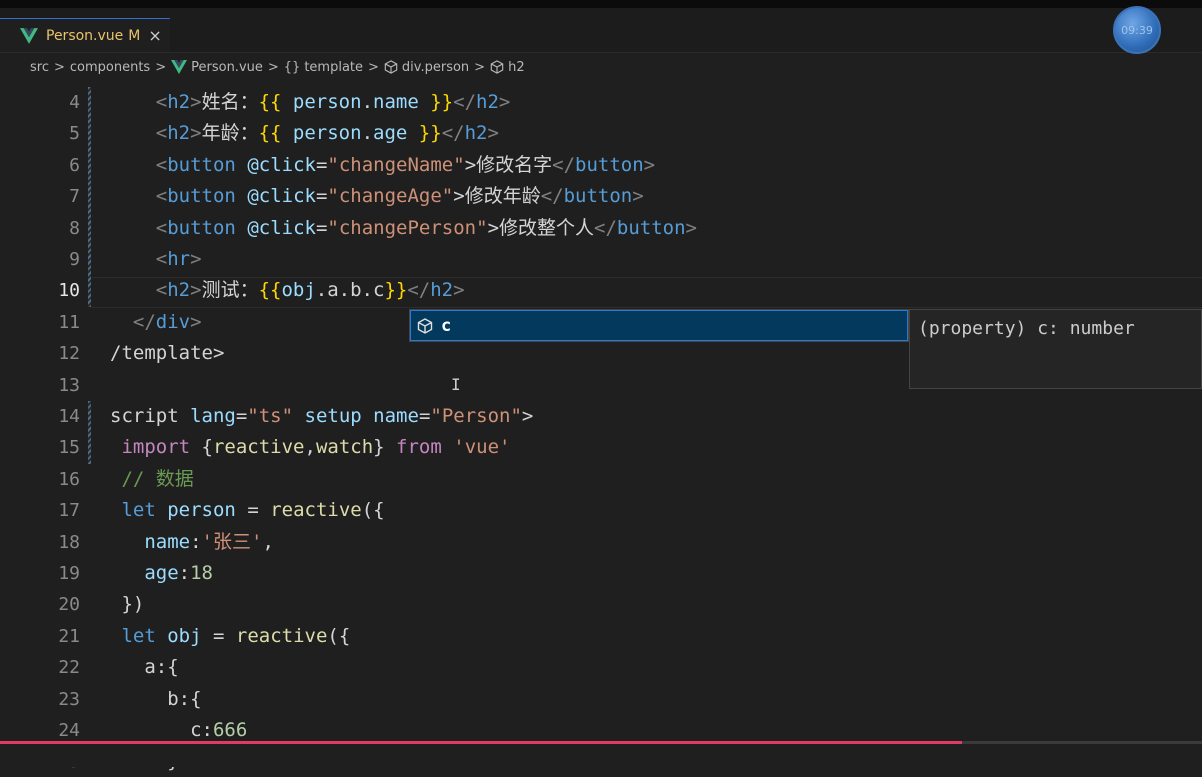 The image size is (1202, 777). Describe the element at coordinates (601, 573) in the screenshot. I see `code-line: 19 age:18` at that location.